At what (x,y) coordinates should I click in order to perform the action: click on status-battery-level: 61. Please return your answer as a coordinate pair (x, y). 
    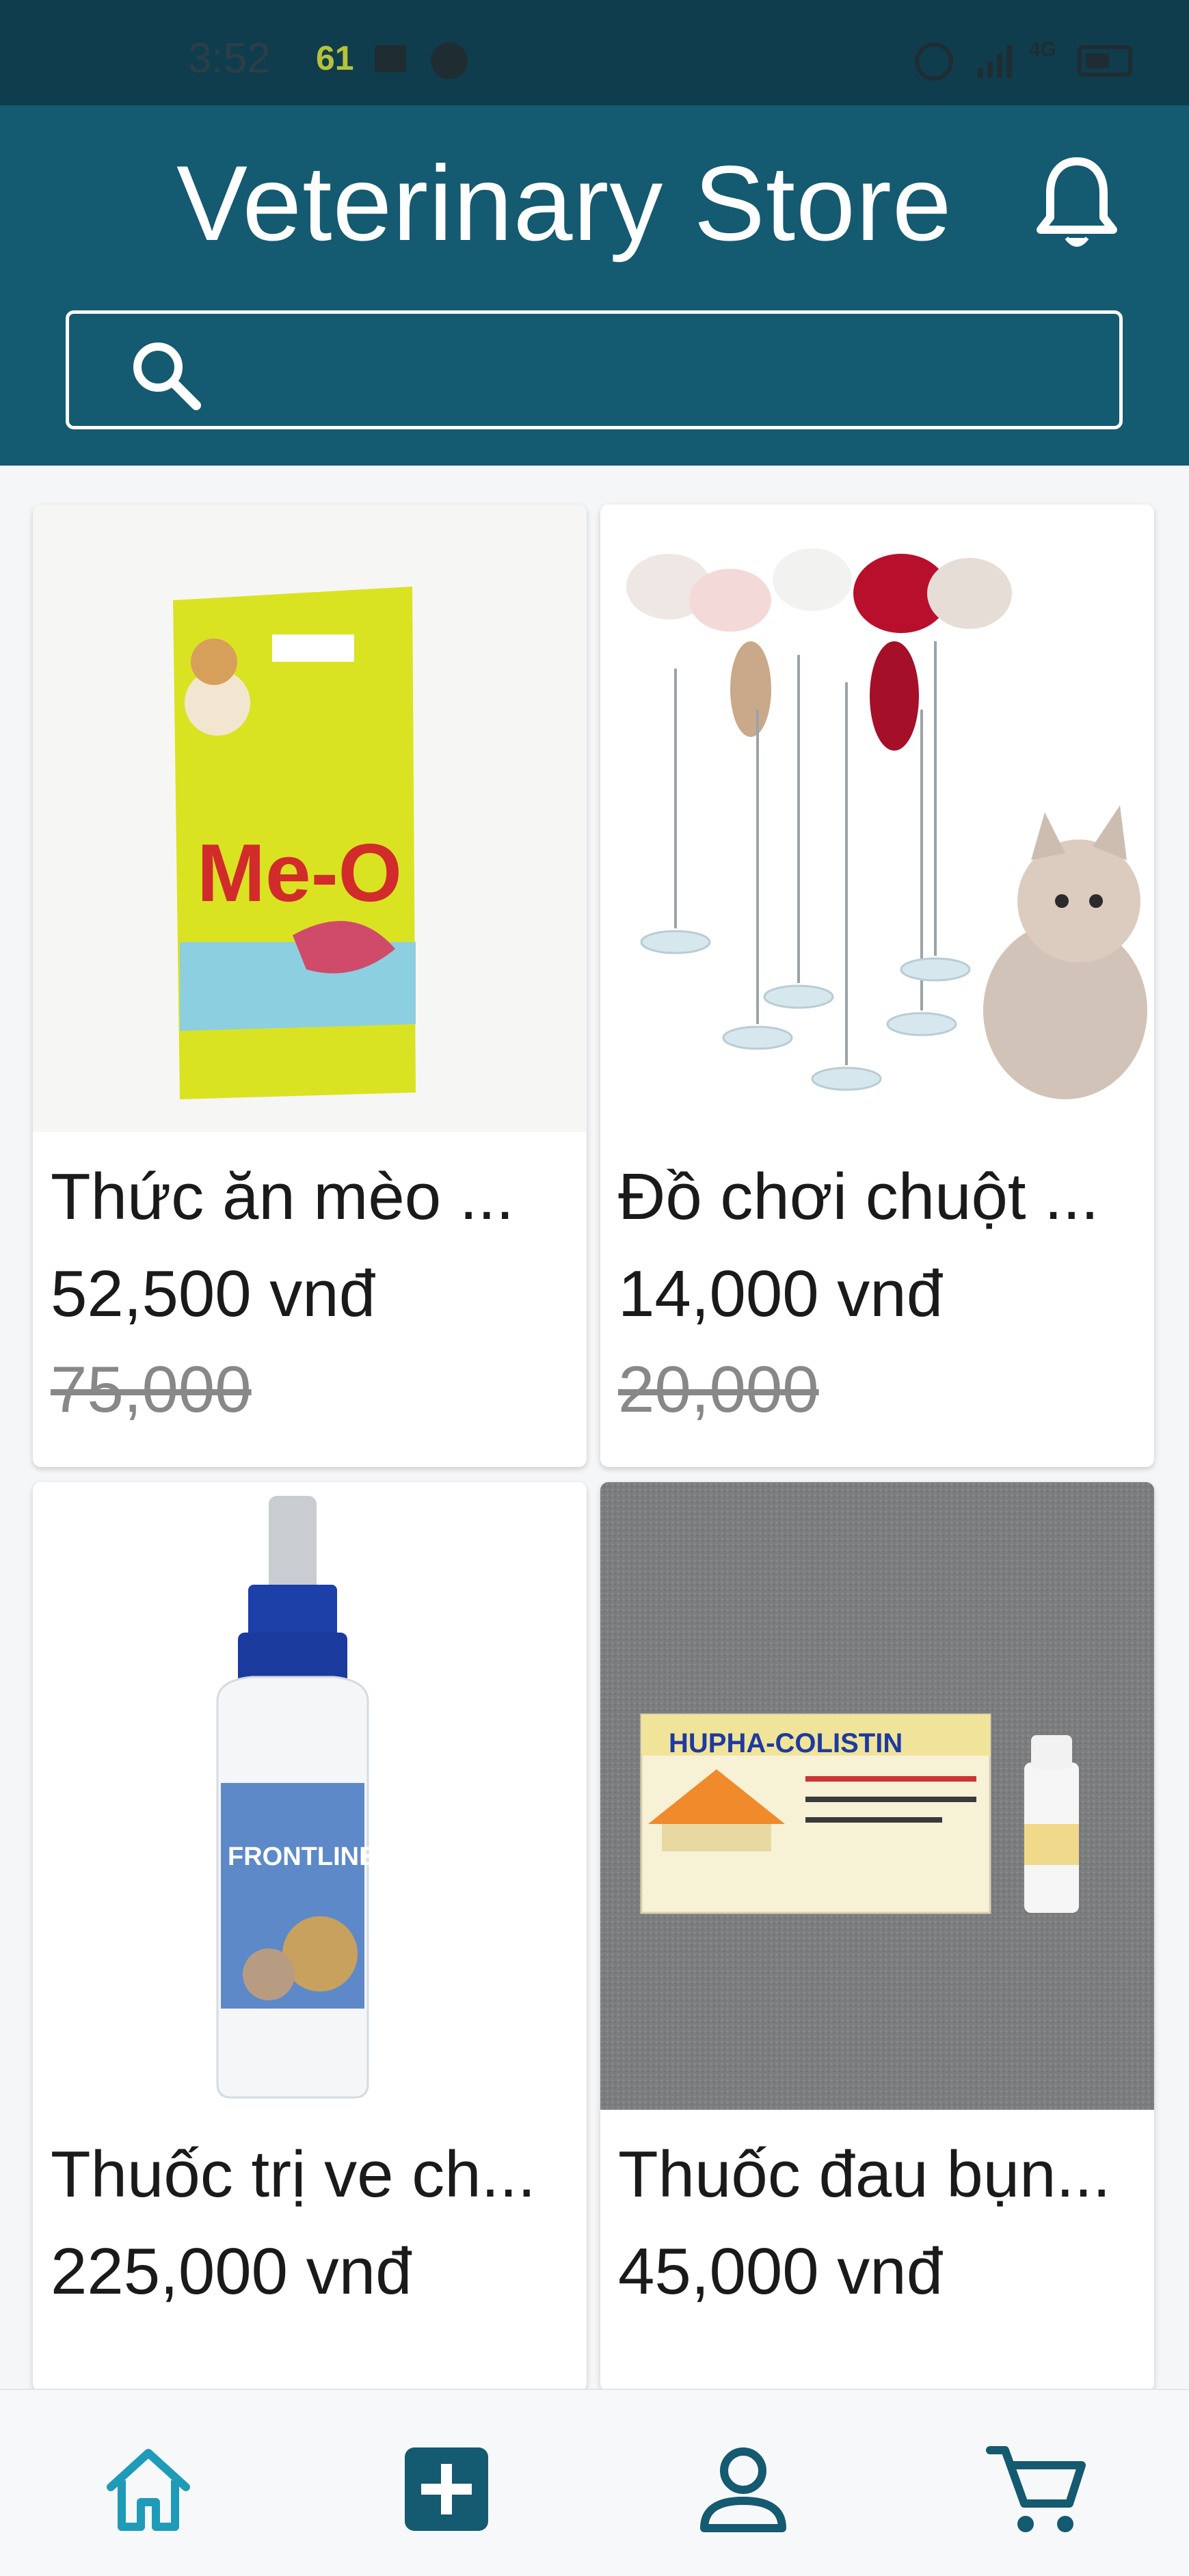
    Looking at the image, I should click on (335, 58).